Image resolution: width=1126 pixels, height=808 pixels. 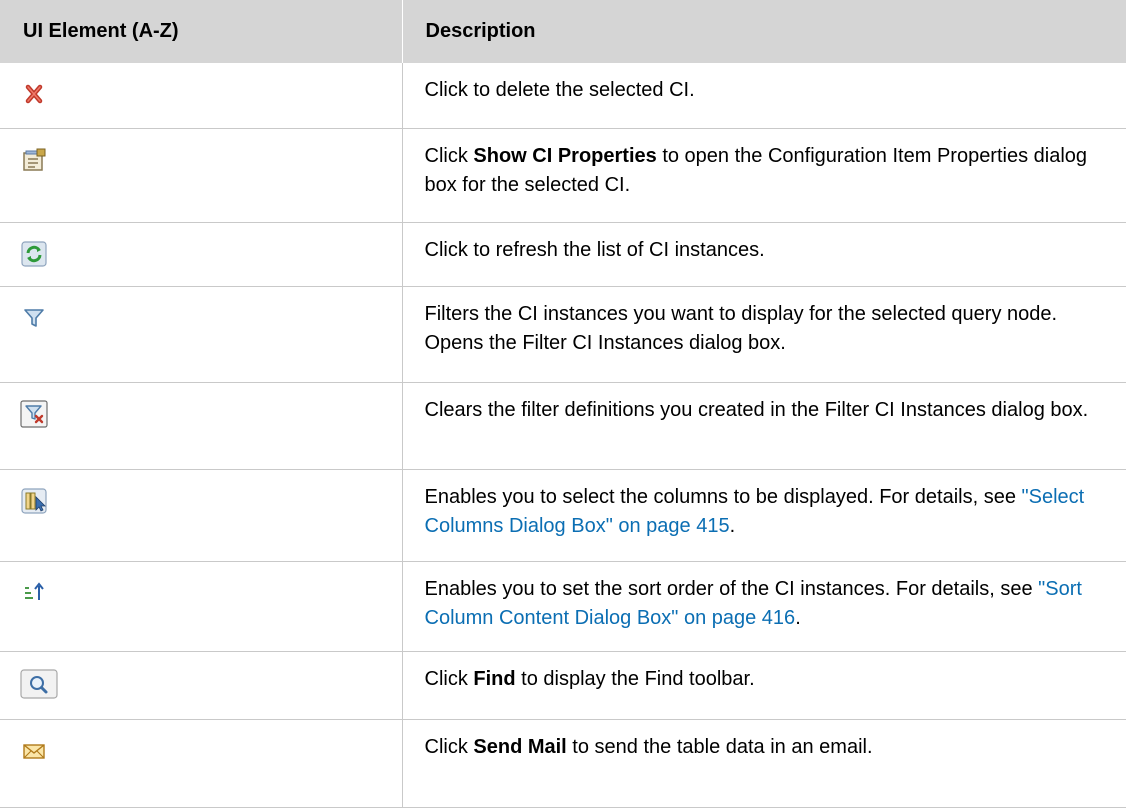 I want to click on description-bold: Show CI Properties, so click(x=565, y=155).